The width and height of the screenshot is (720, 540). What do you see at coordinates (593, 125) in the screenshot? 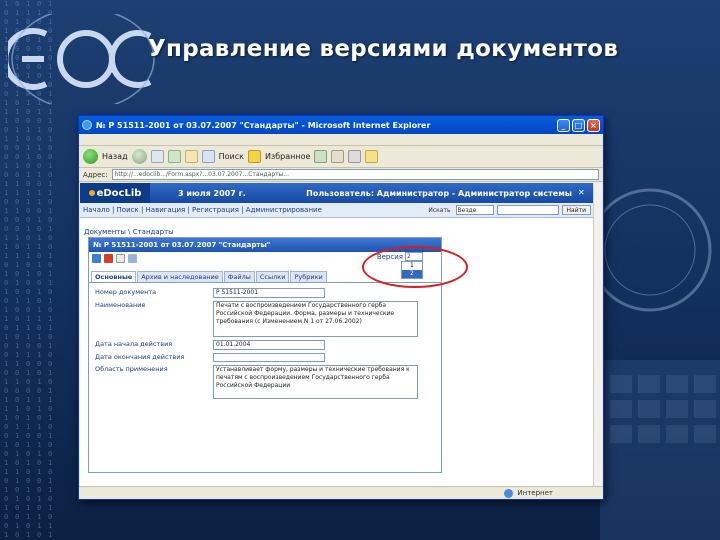
I see `close-button: ×` at bounding box center [593, 125].